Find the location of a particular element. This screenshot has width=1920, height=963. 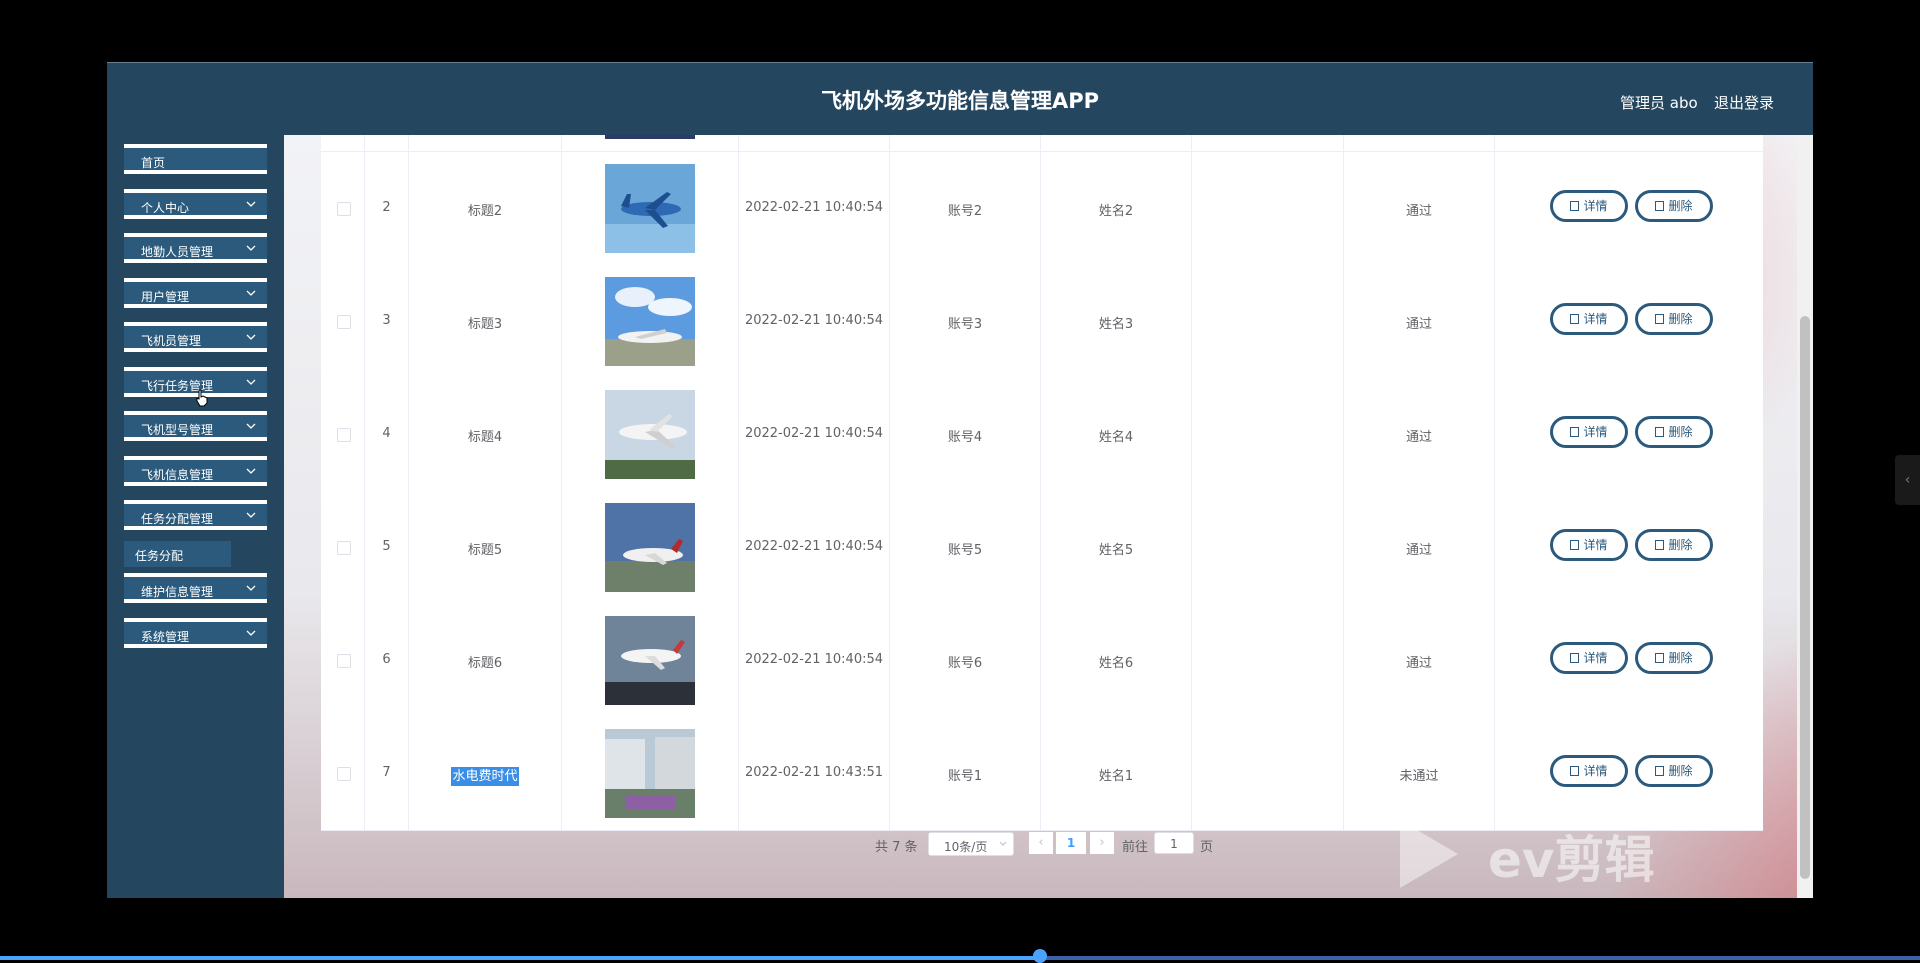

prev-page-button: ‹ is located at coordinates (1041, 843).